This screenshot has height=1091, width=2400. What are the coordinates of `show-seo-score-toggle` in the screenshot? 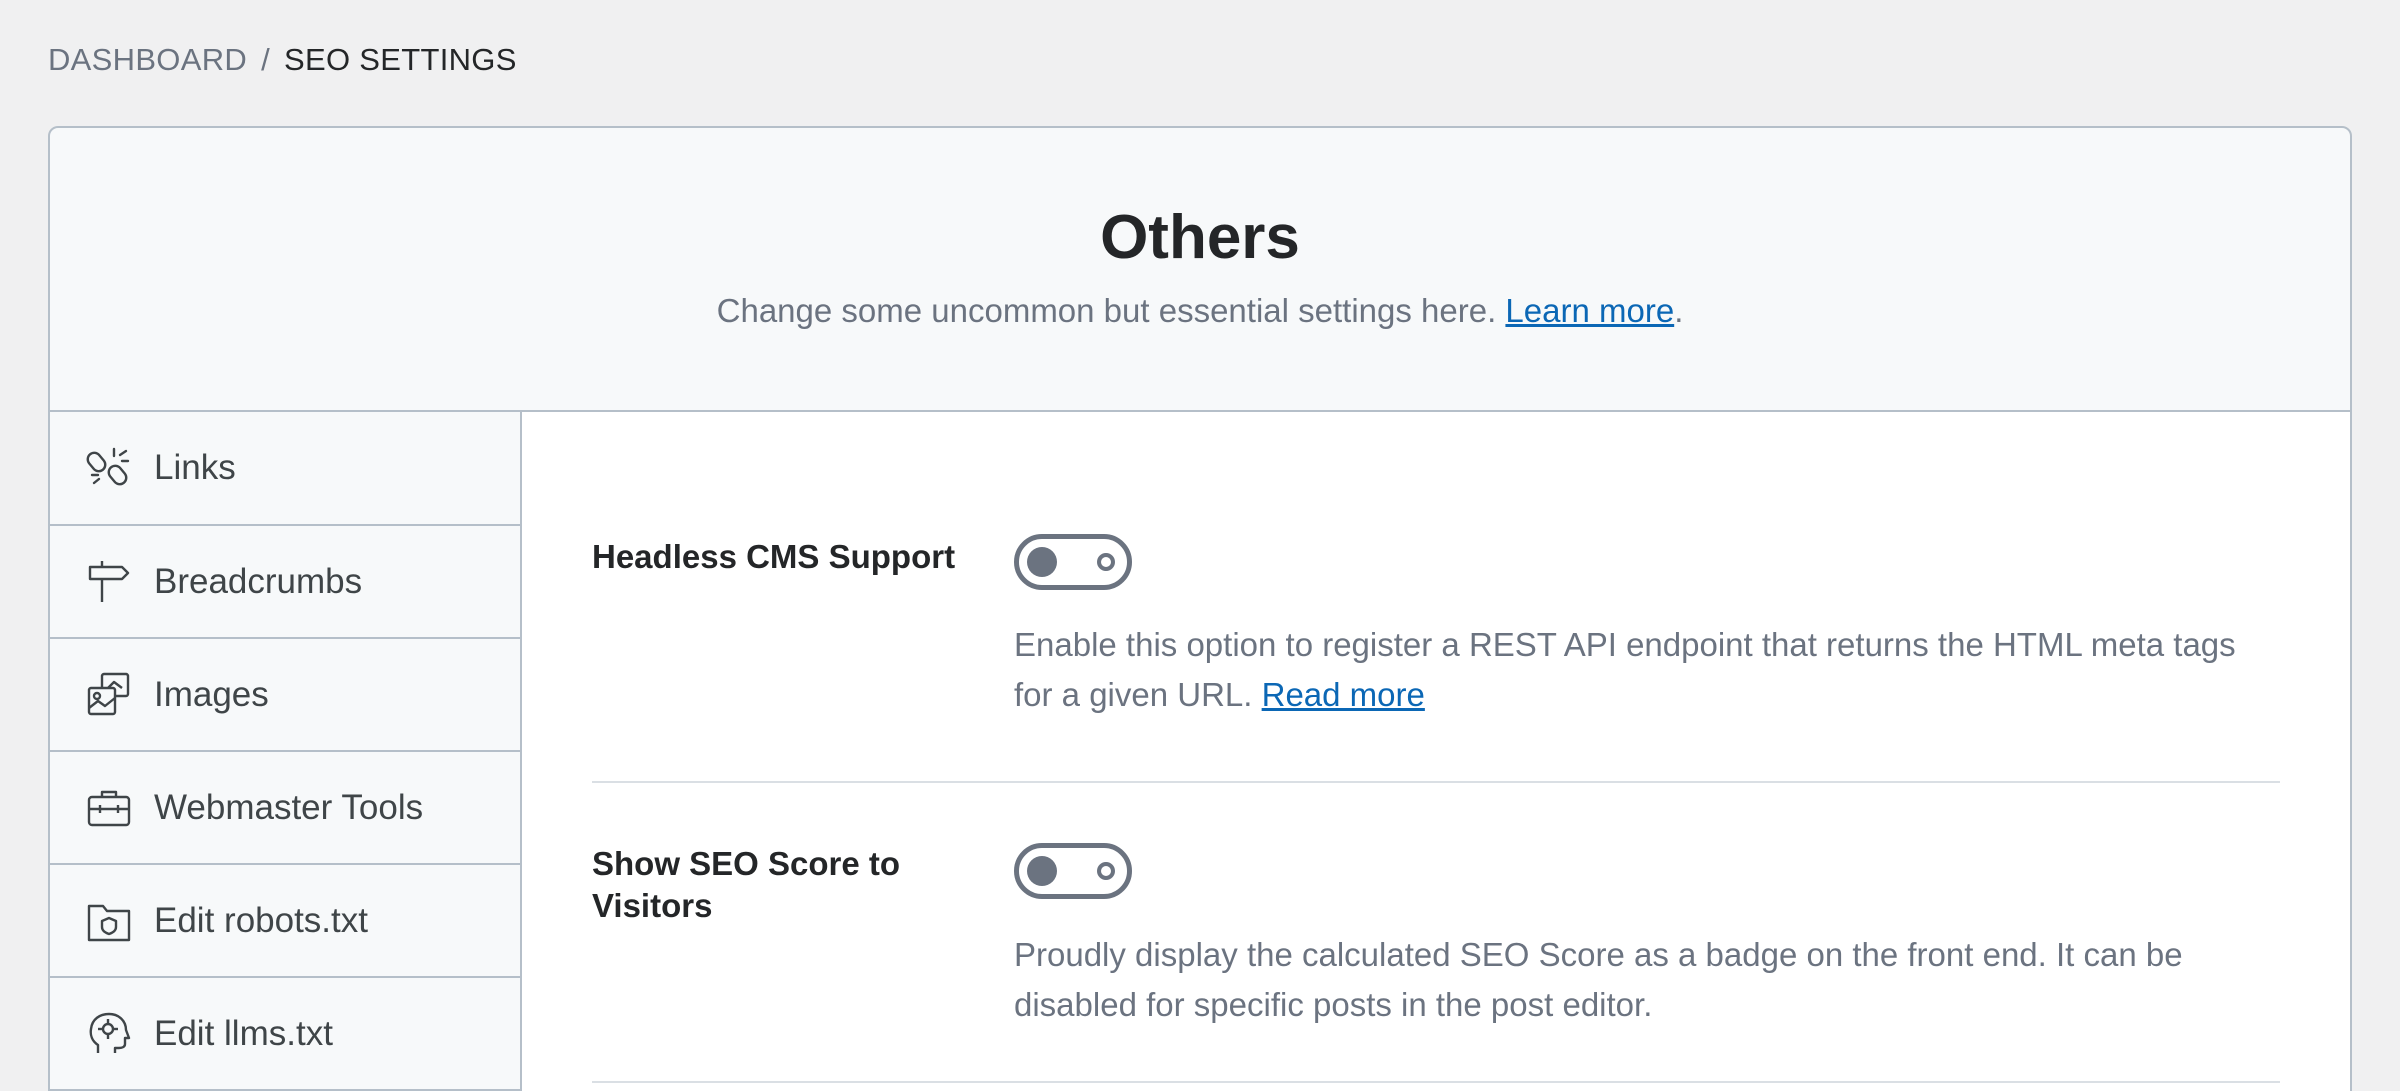 It's located at (1073, 871).